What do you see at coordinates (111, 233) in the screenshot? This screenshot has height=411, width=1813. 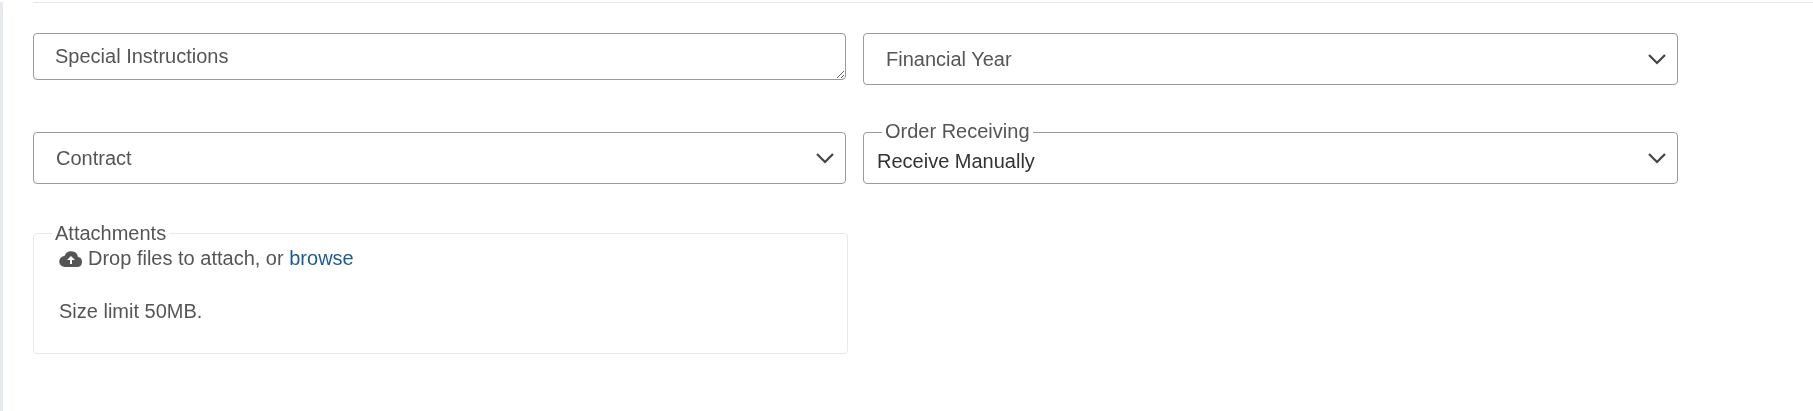 I see `attachments-label: Attachments` at bounding box center [111, 233].